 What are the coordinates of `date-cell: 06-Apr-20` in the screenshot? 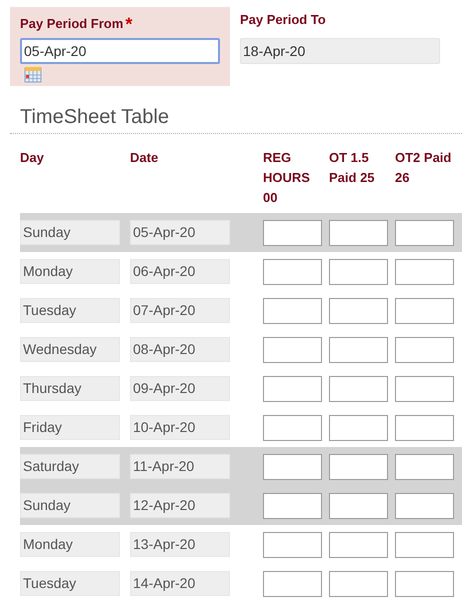 It's located at (180, 271).